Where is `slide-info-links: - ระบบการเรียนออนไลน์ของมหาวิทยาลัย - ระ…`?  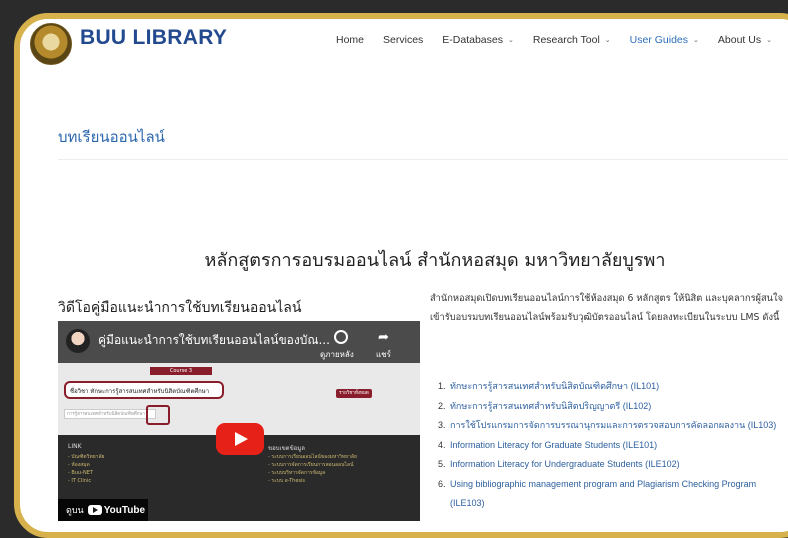
slide-info-links: - ระบบการเรียนออนไลน์ของมหาวิทยาลัย - ระ… is located at coordinates (312, 469).